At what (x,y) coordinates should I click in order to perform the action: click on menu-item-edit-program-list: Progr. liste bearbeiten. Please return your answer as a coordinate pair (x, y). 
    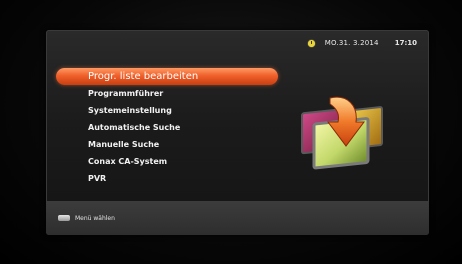
    Looking at the image, I should click on (167, 76).